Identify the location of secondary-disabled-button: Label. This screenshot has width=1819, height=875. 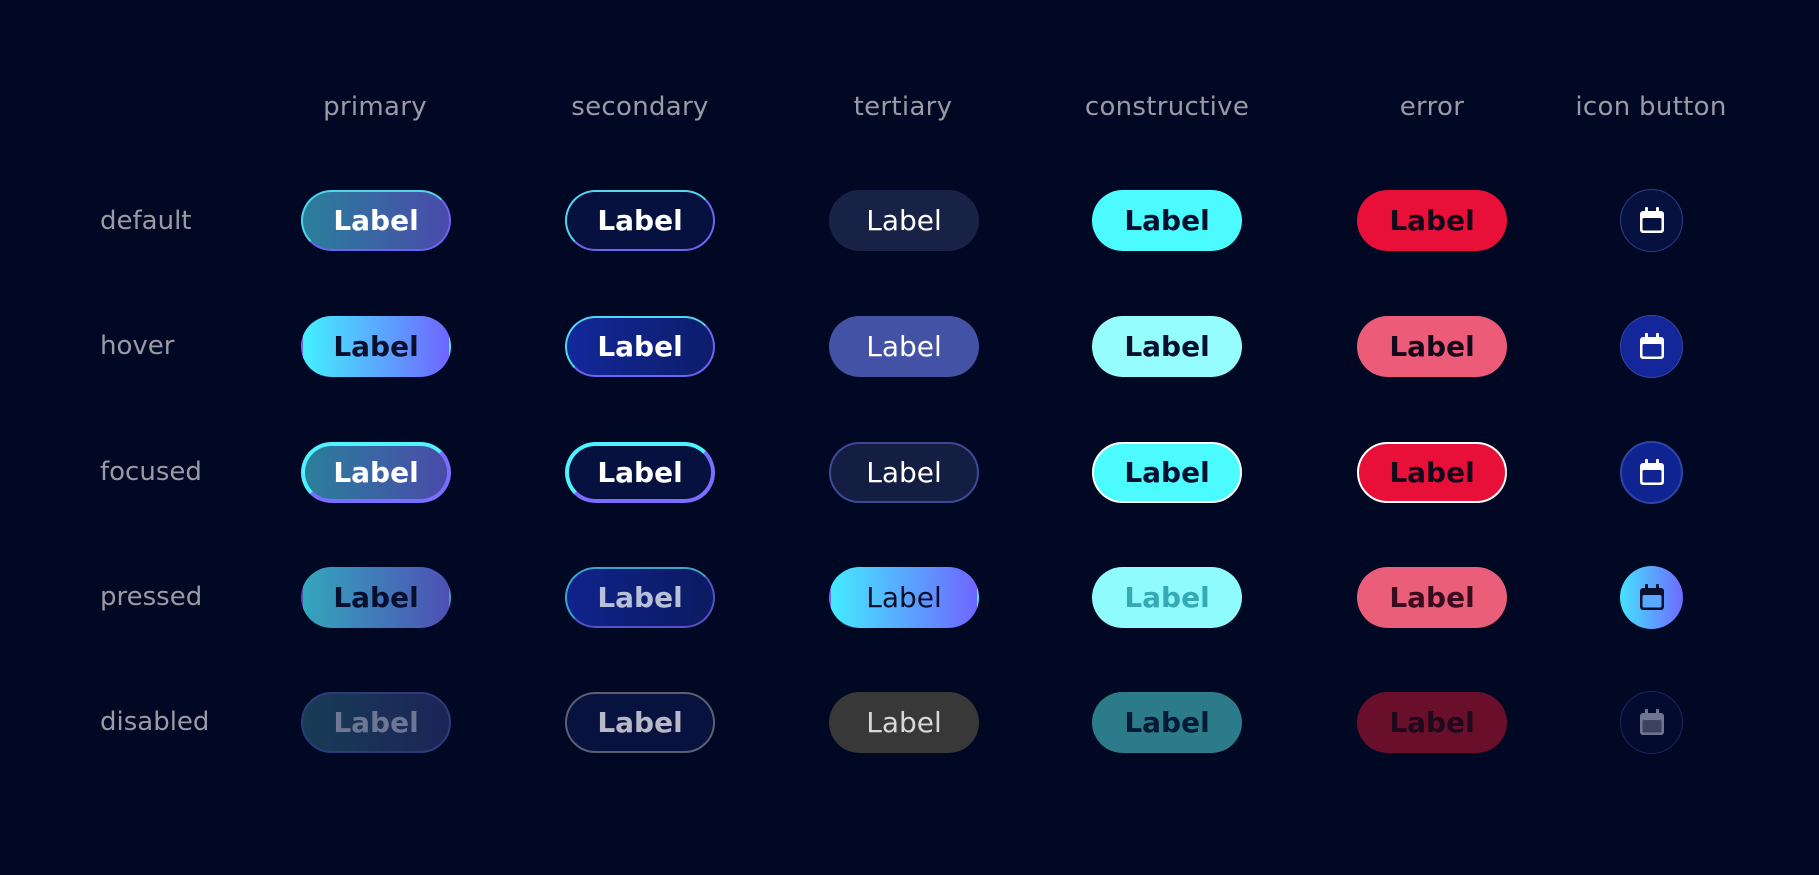
(640, 722).